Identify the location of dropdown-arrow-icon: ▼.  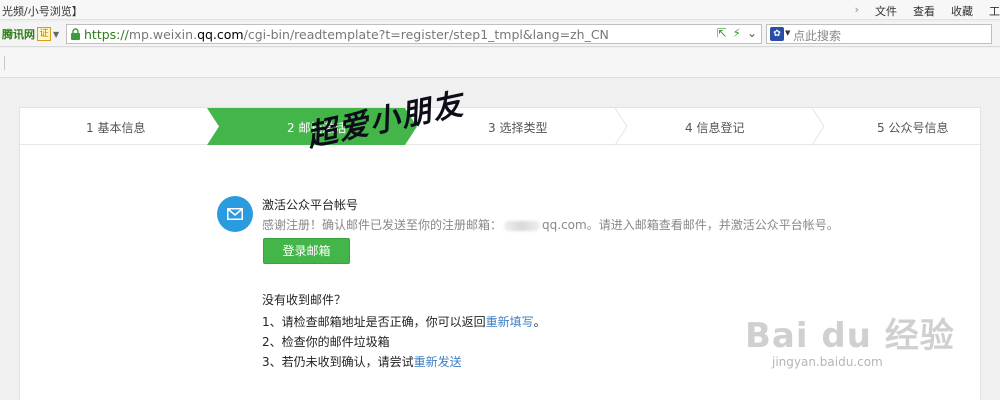
(56, 34).